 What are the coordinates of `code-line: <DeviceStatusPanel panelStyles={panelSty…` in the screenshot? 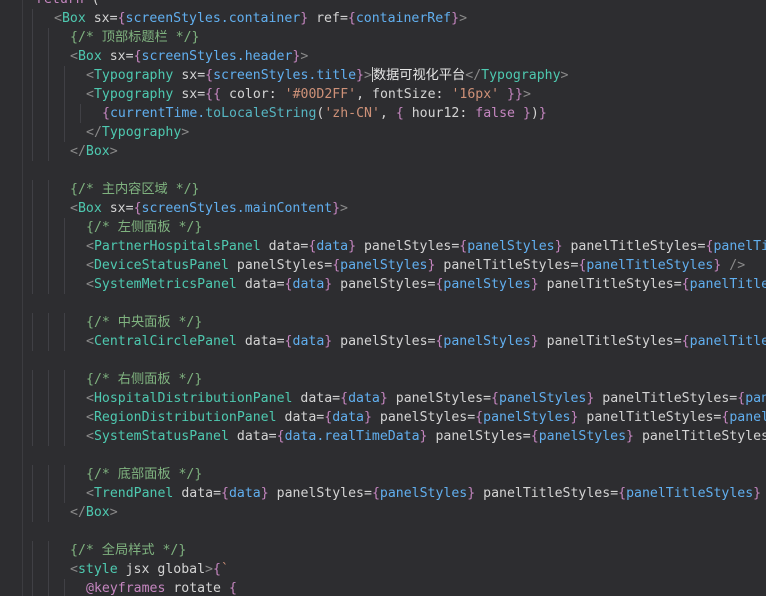 It's located at (383, 265).